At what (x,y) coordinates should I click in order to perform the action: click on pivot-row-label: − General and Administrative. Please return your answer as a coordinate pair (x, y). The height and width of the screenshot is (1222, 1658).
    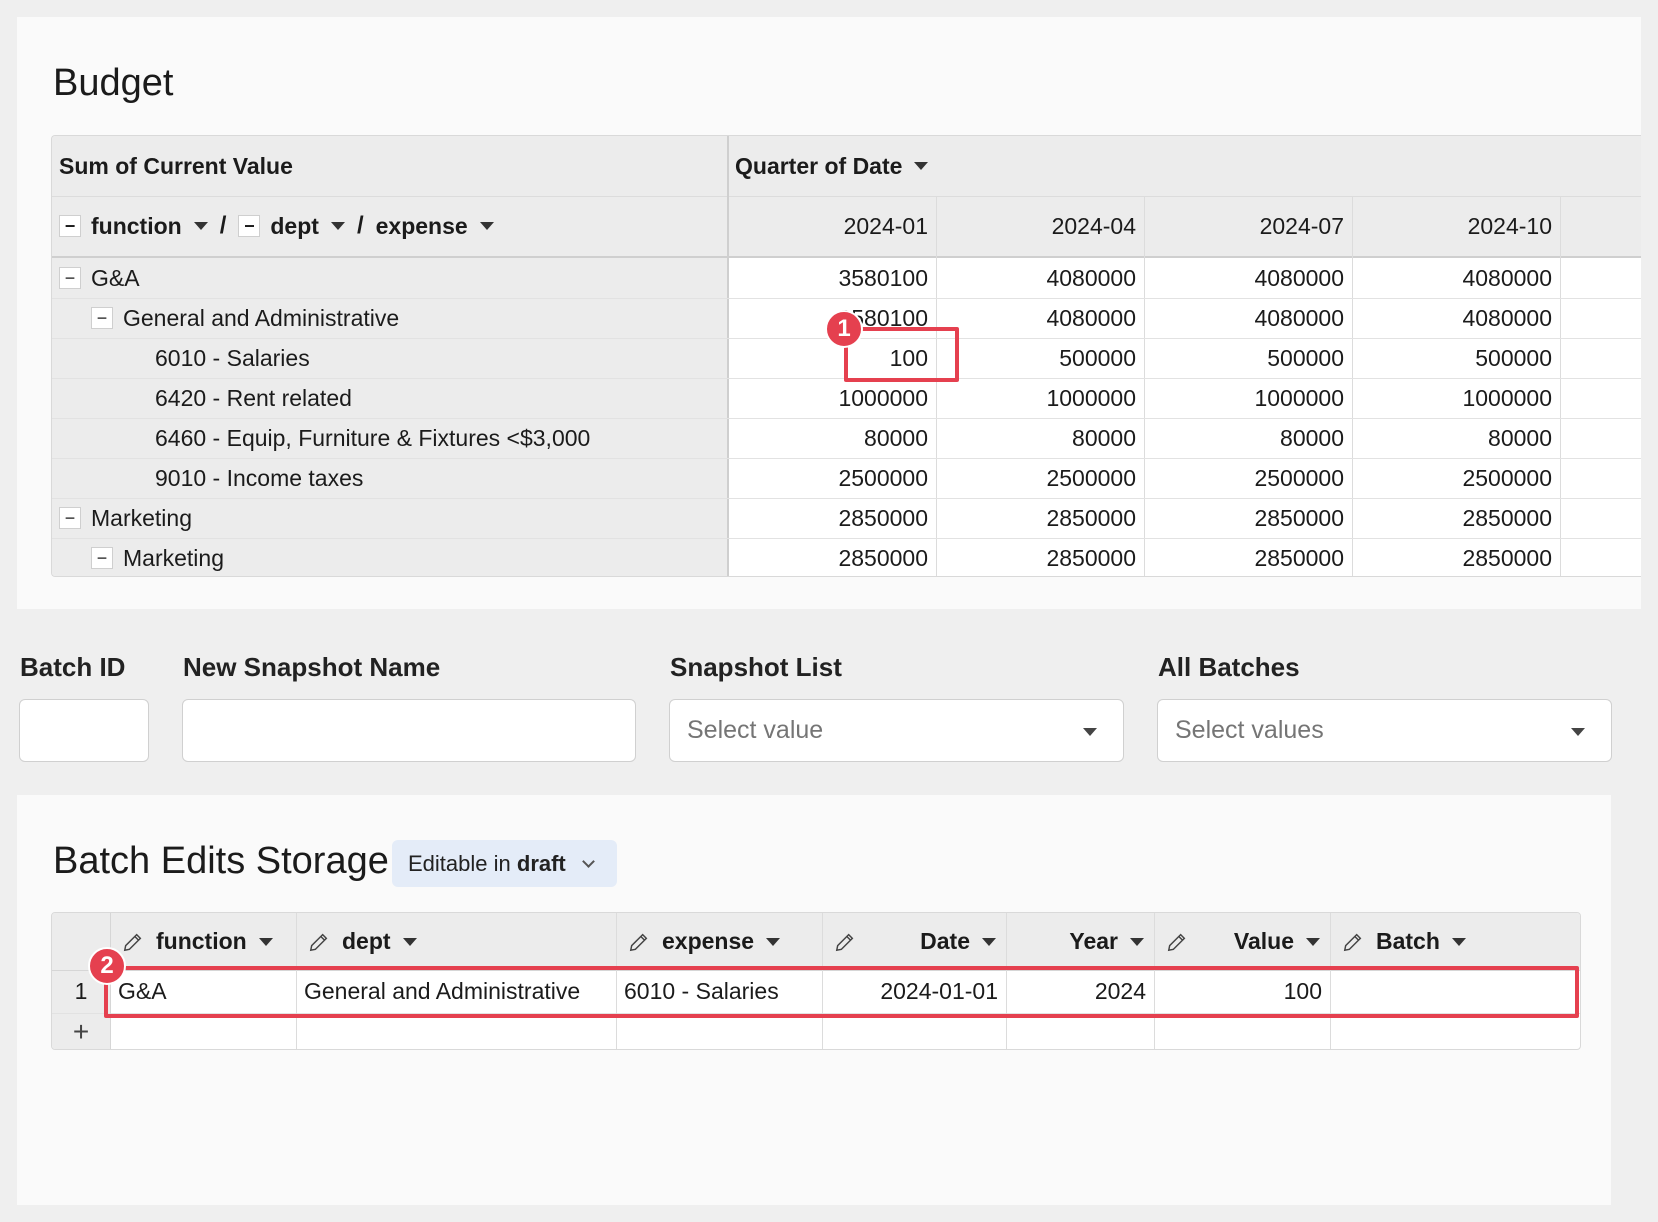
    Looking at the image, I should click on (245, 318).